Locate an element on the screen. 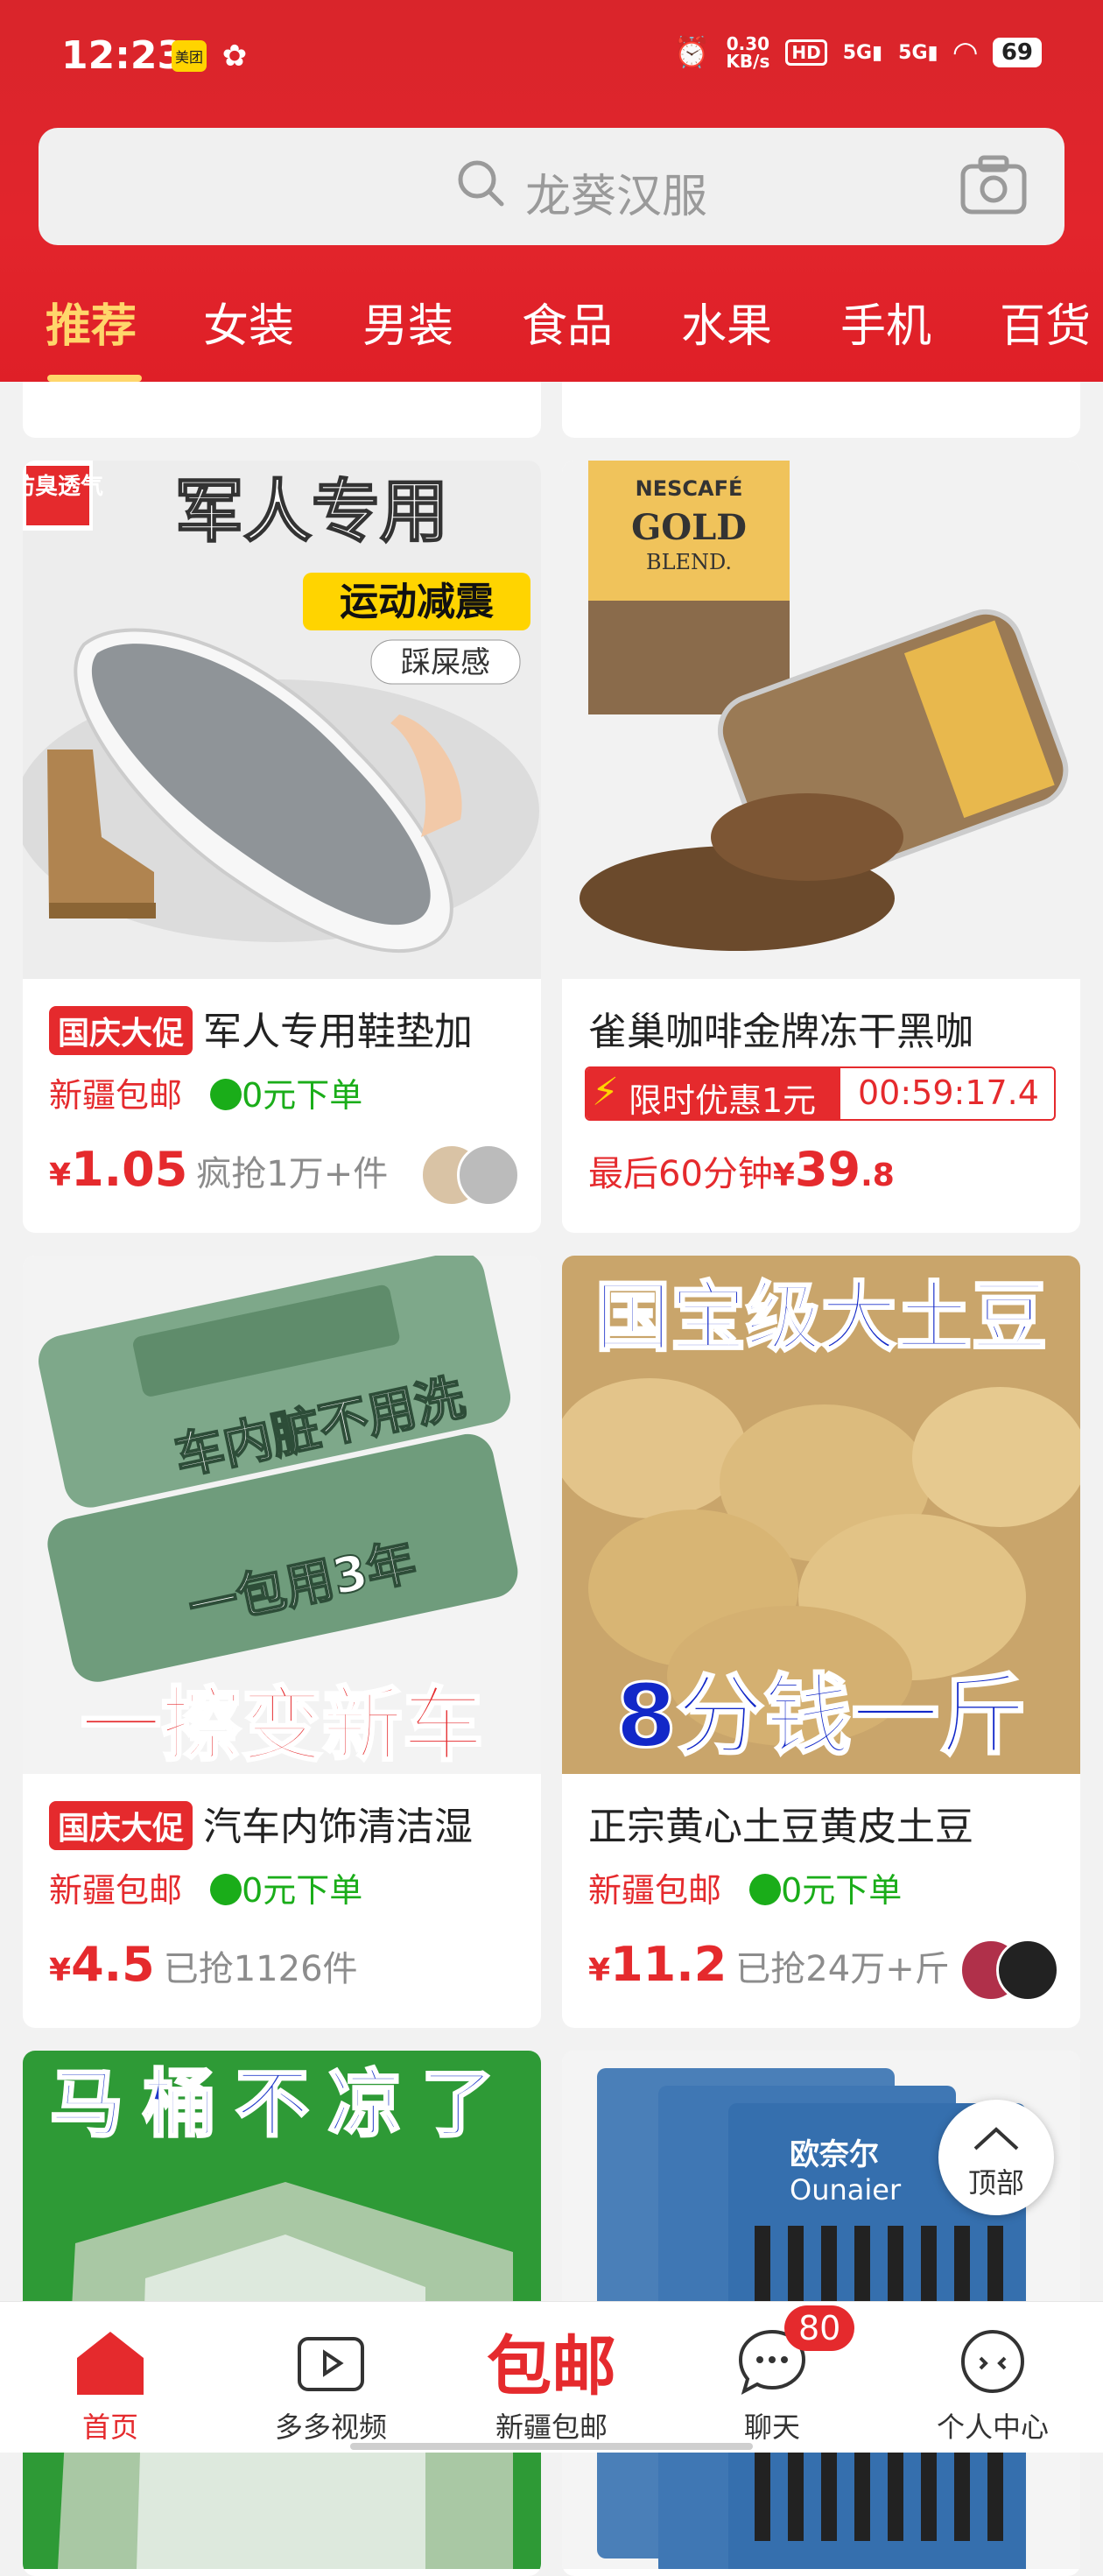 This screenshot has height=2576, width=1103. alarm-icon: ⏰ is located at coordinates (692, 52).